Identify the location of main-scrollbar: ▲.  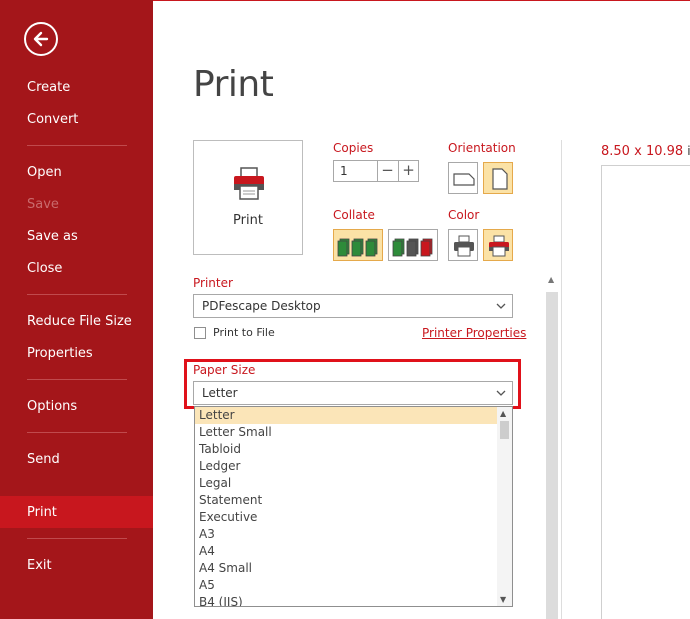
(552, 445).